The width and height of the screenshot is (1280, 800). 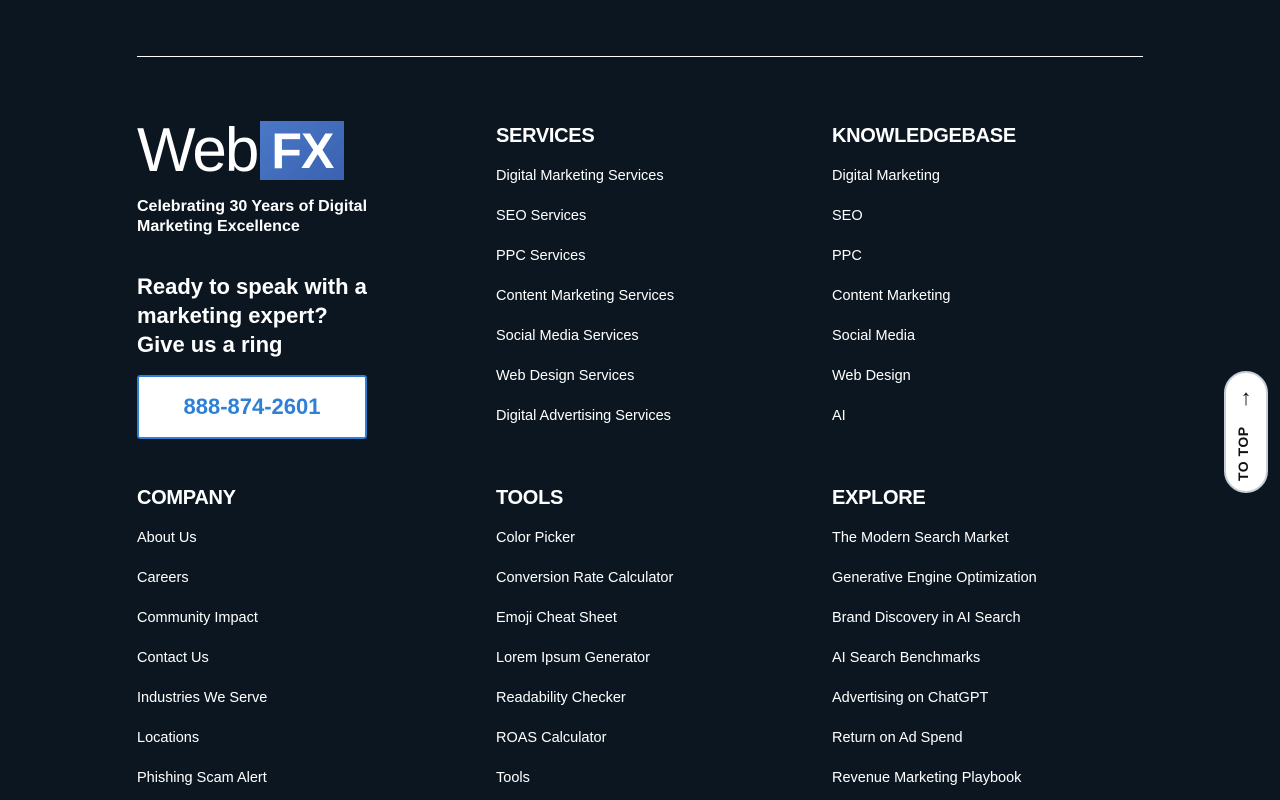 What do you see at coordinates (879, 498) in the screenshot?
I see `explore-heading: EXPLORE` at bounding box center [879, 498].